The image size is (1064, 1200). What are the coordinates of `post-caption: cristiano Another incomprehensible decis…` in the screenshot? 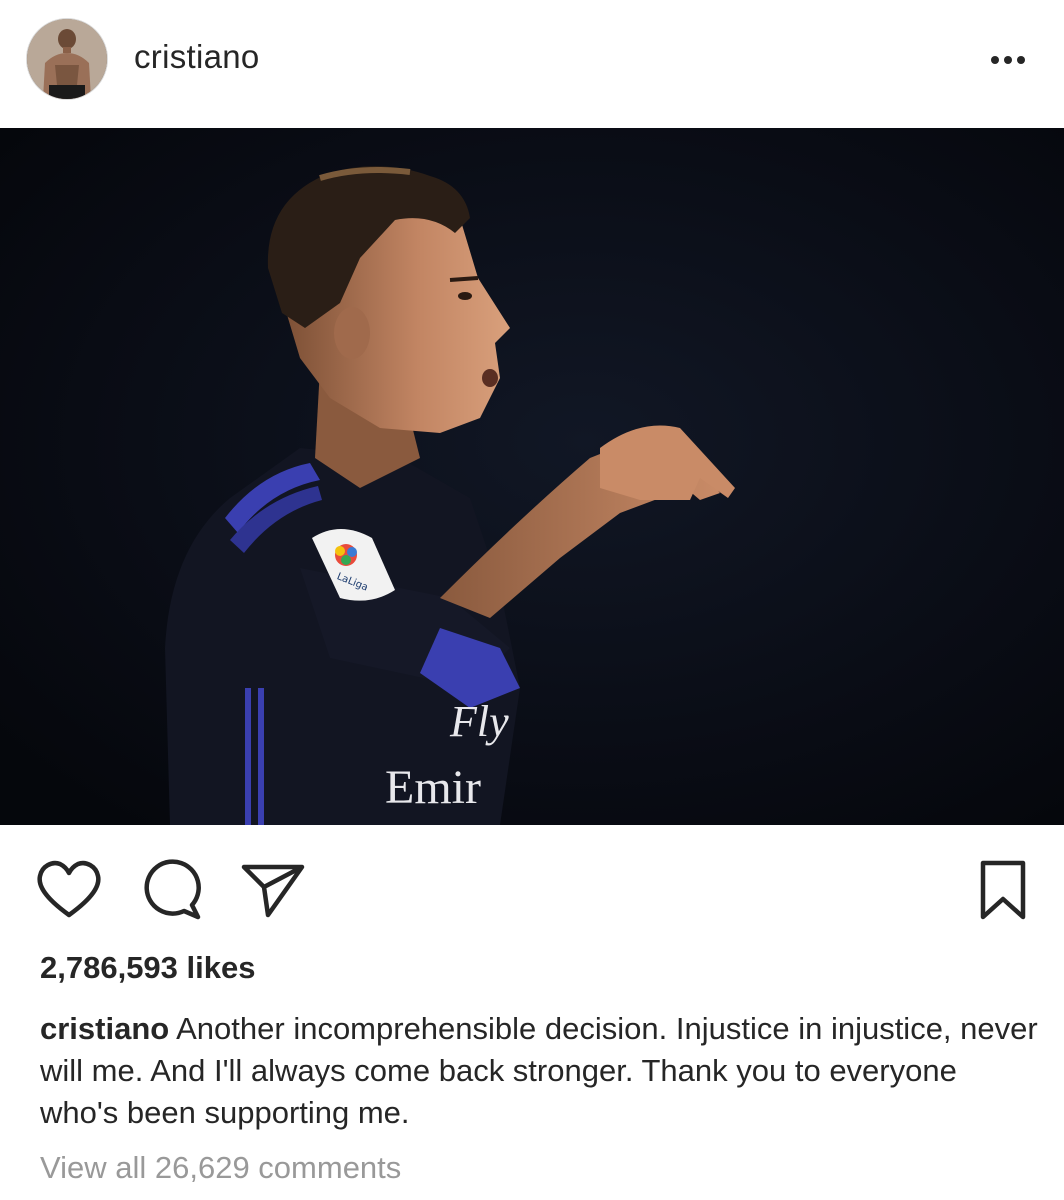 It's located at (540, 1071).